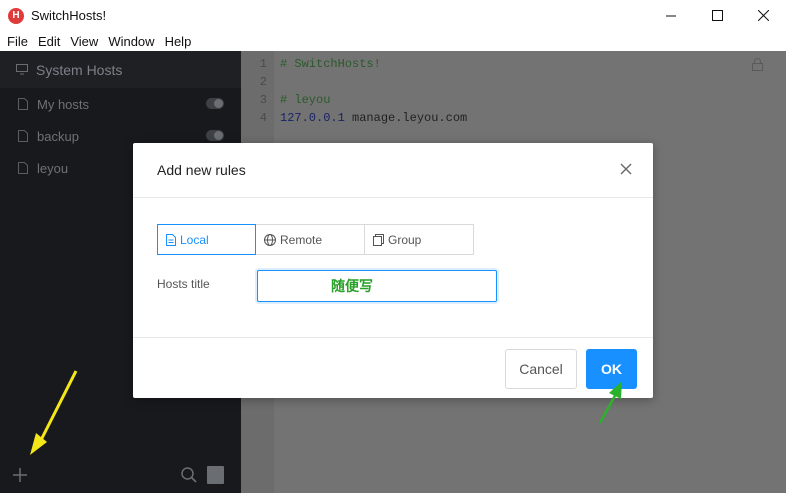  I want to click on close-window-button, so click(763, 15).